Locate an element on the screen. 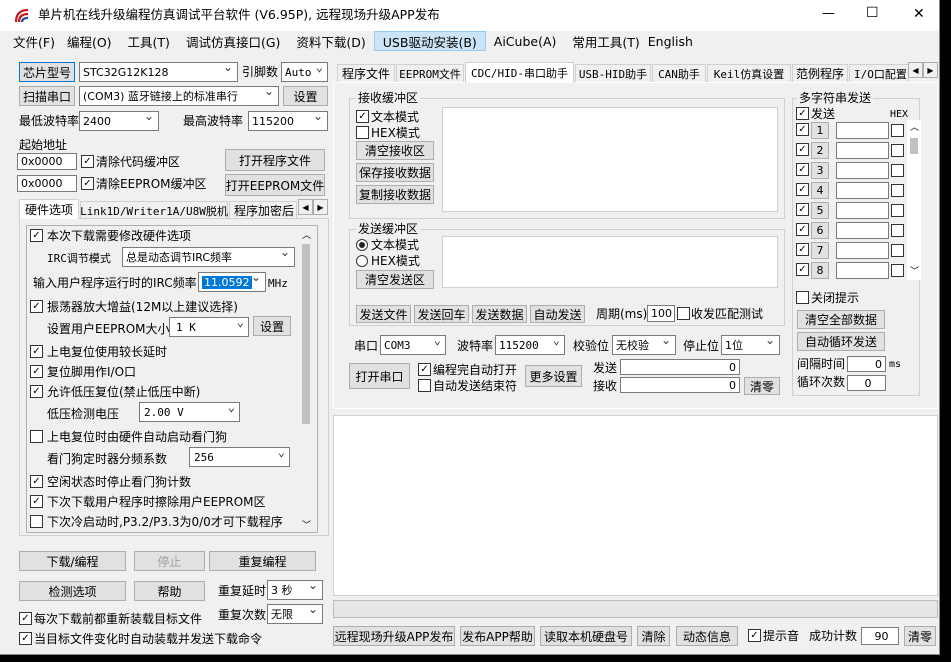 This screenshot has width=951, height=662. menu-downloads: 资料下载(D) is located at coordinates (330, 41).